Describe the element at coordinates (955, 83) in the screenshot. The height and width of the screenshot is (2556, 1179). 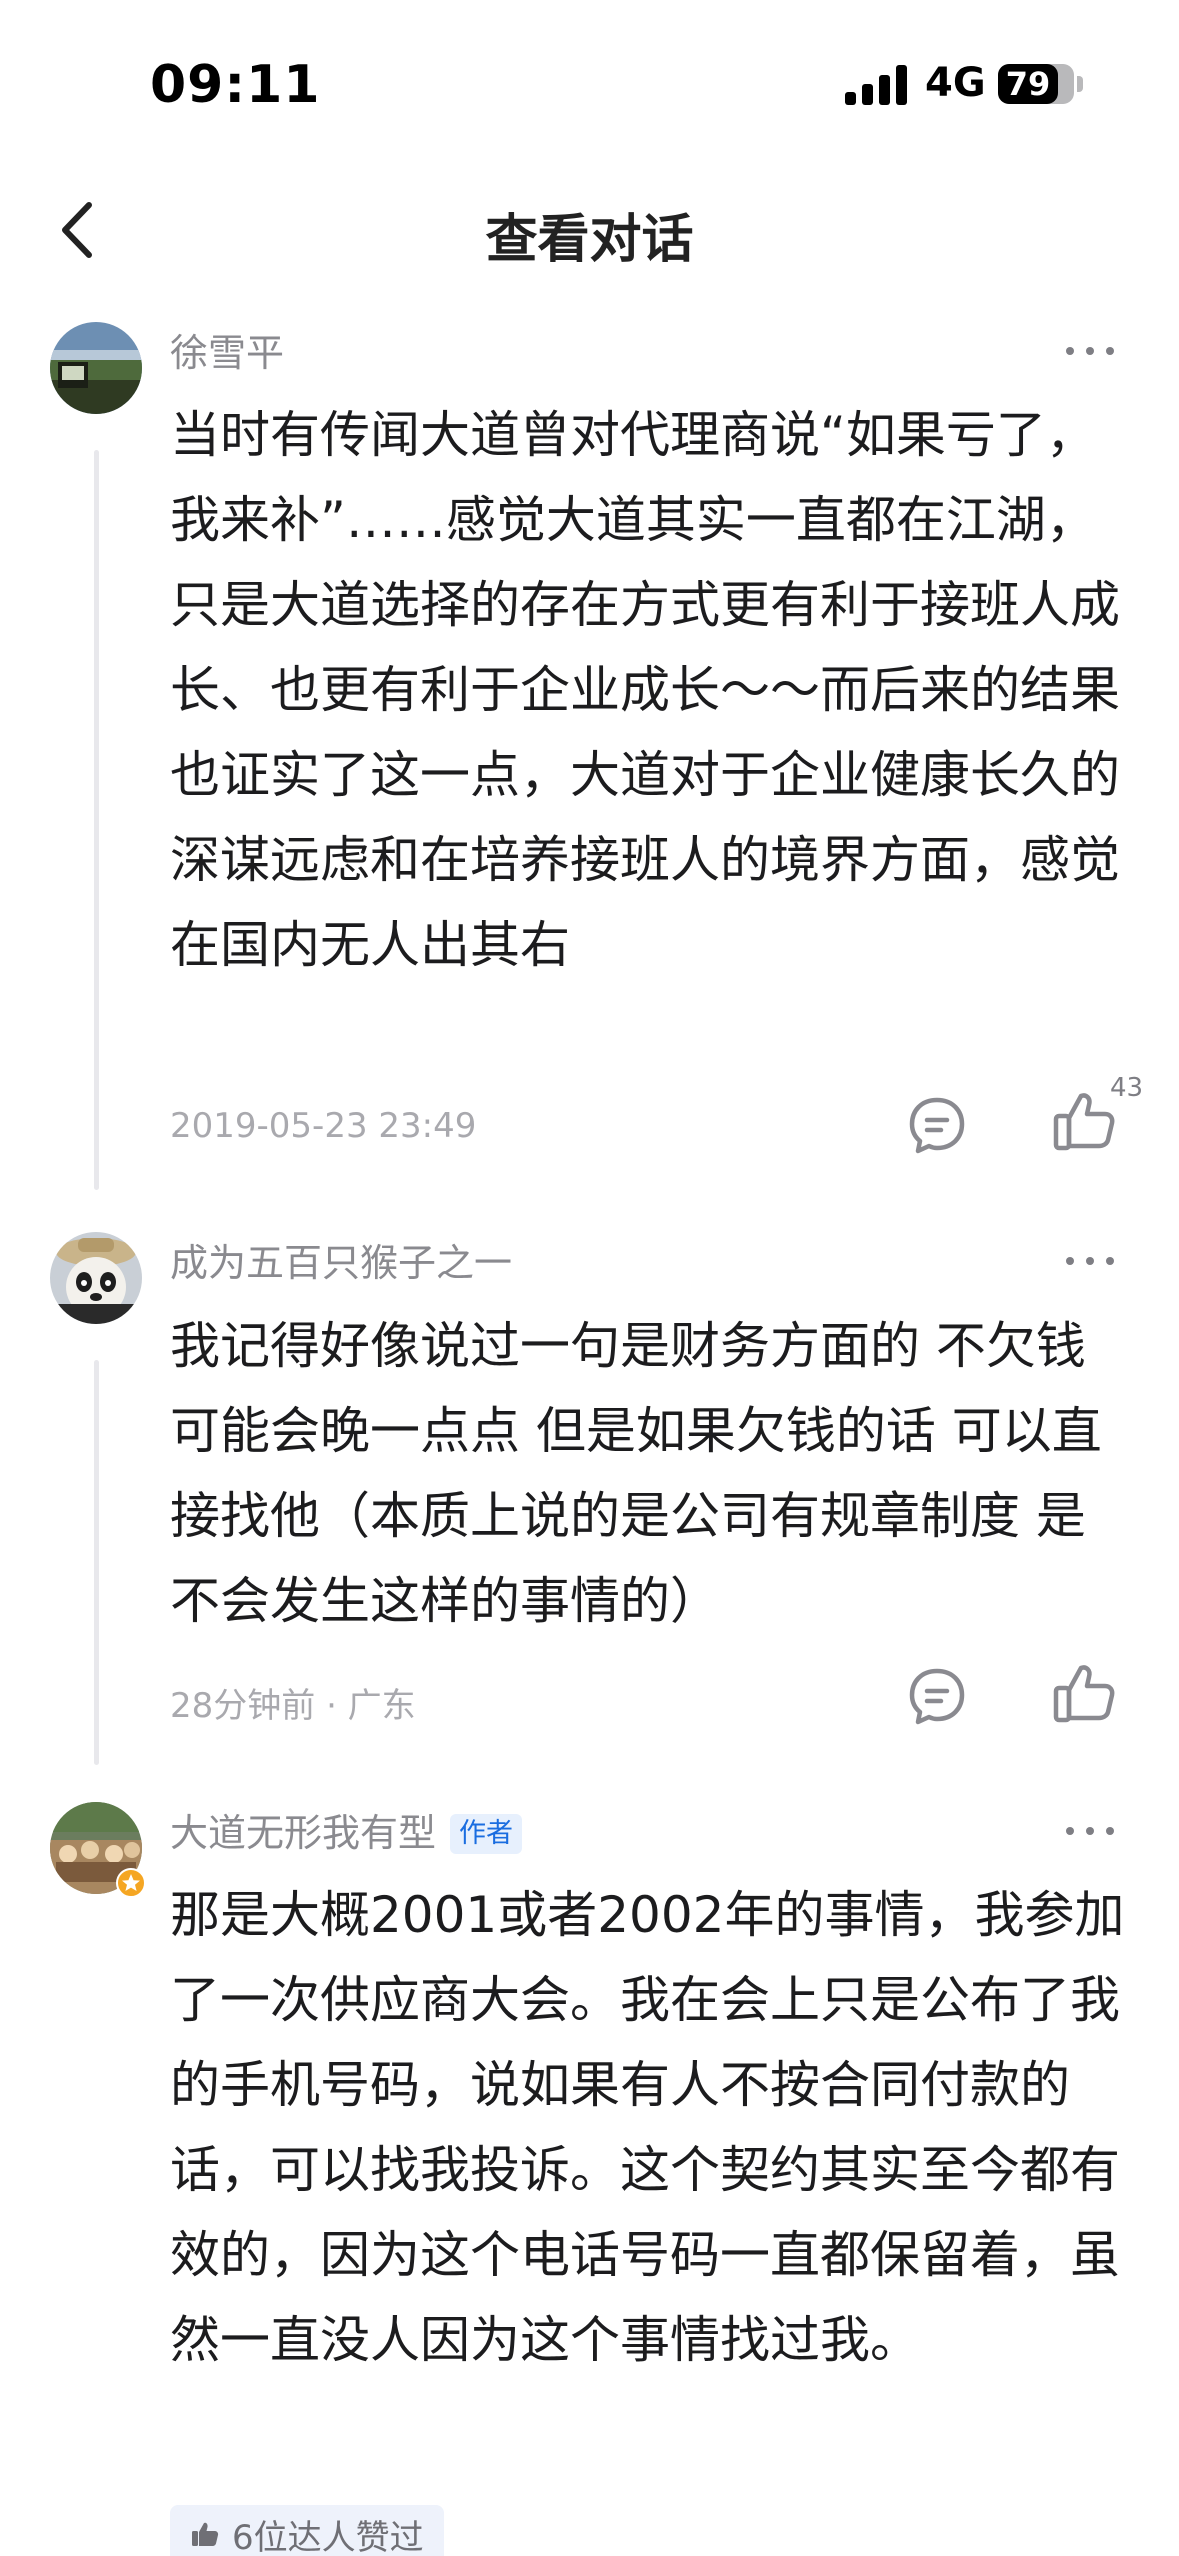
I see `network-type: 4G` at that location.